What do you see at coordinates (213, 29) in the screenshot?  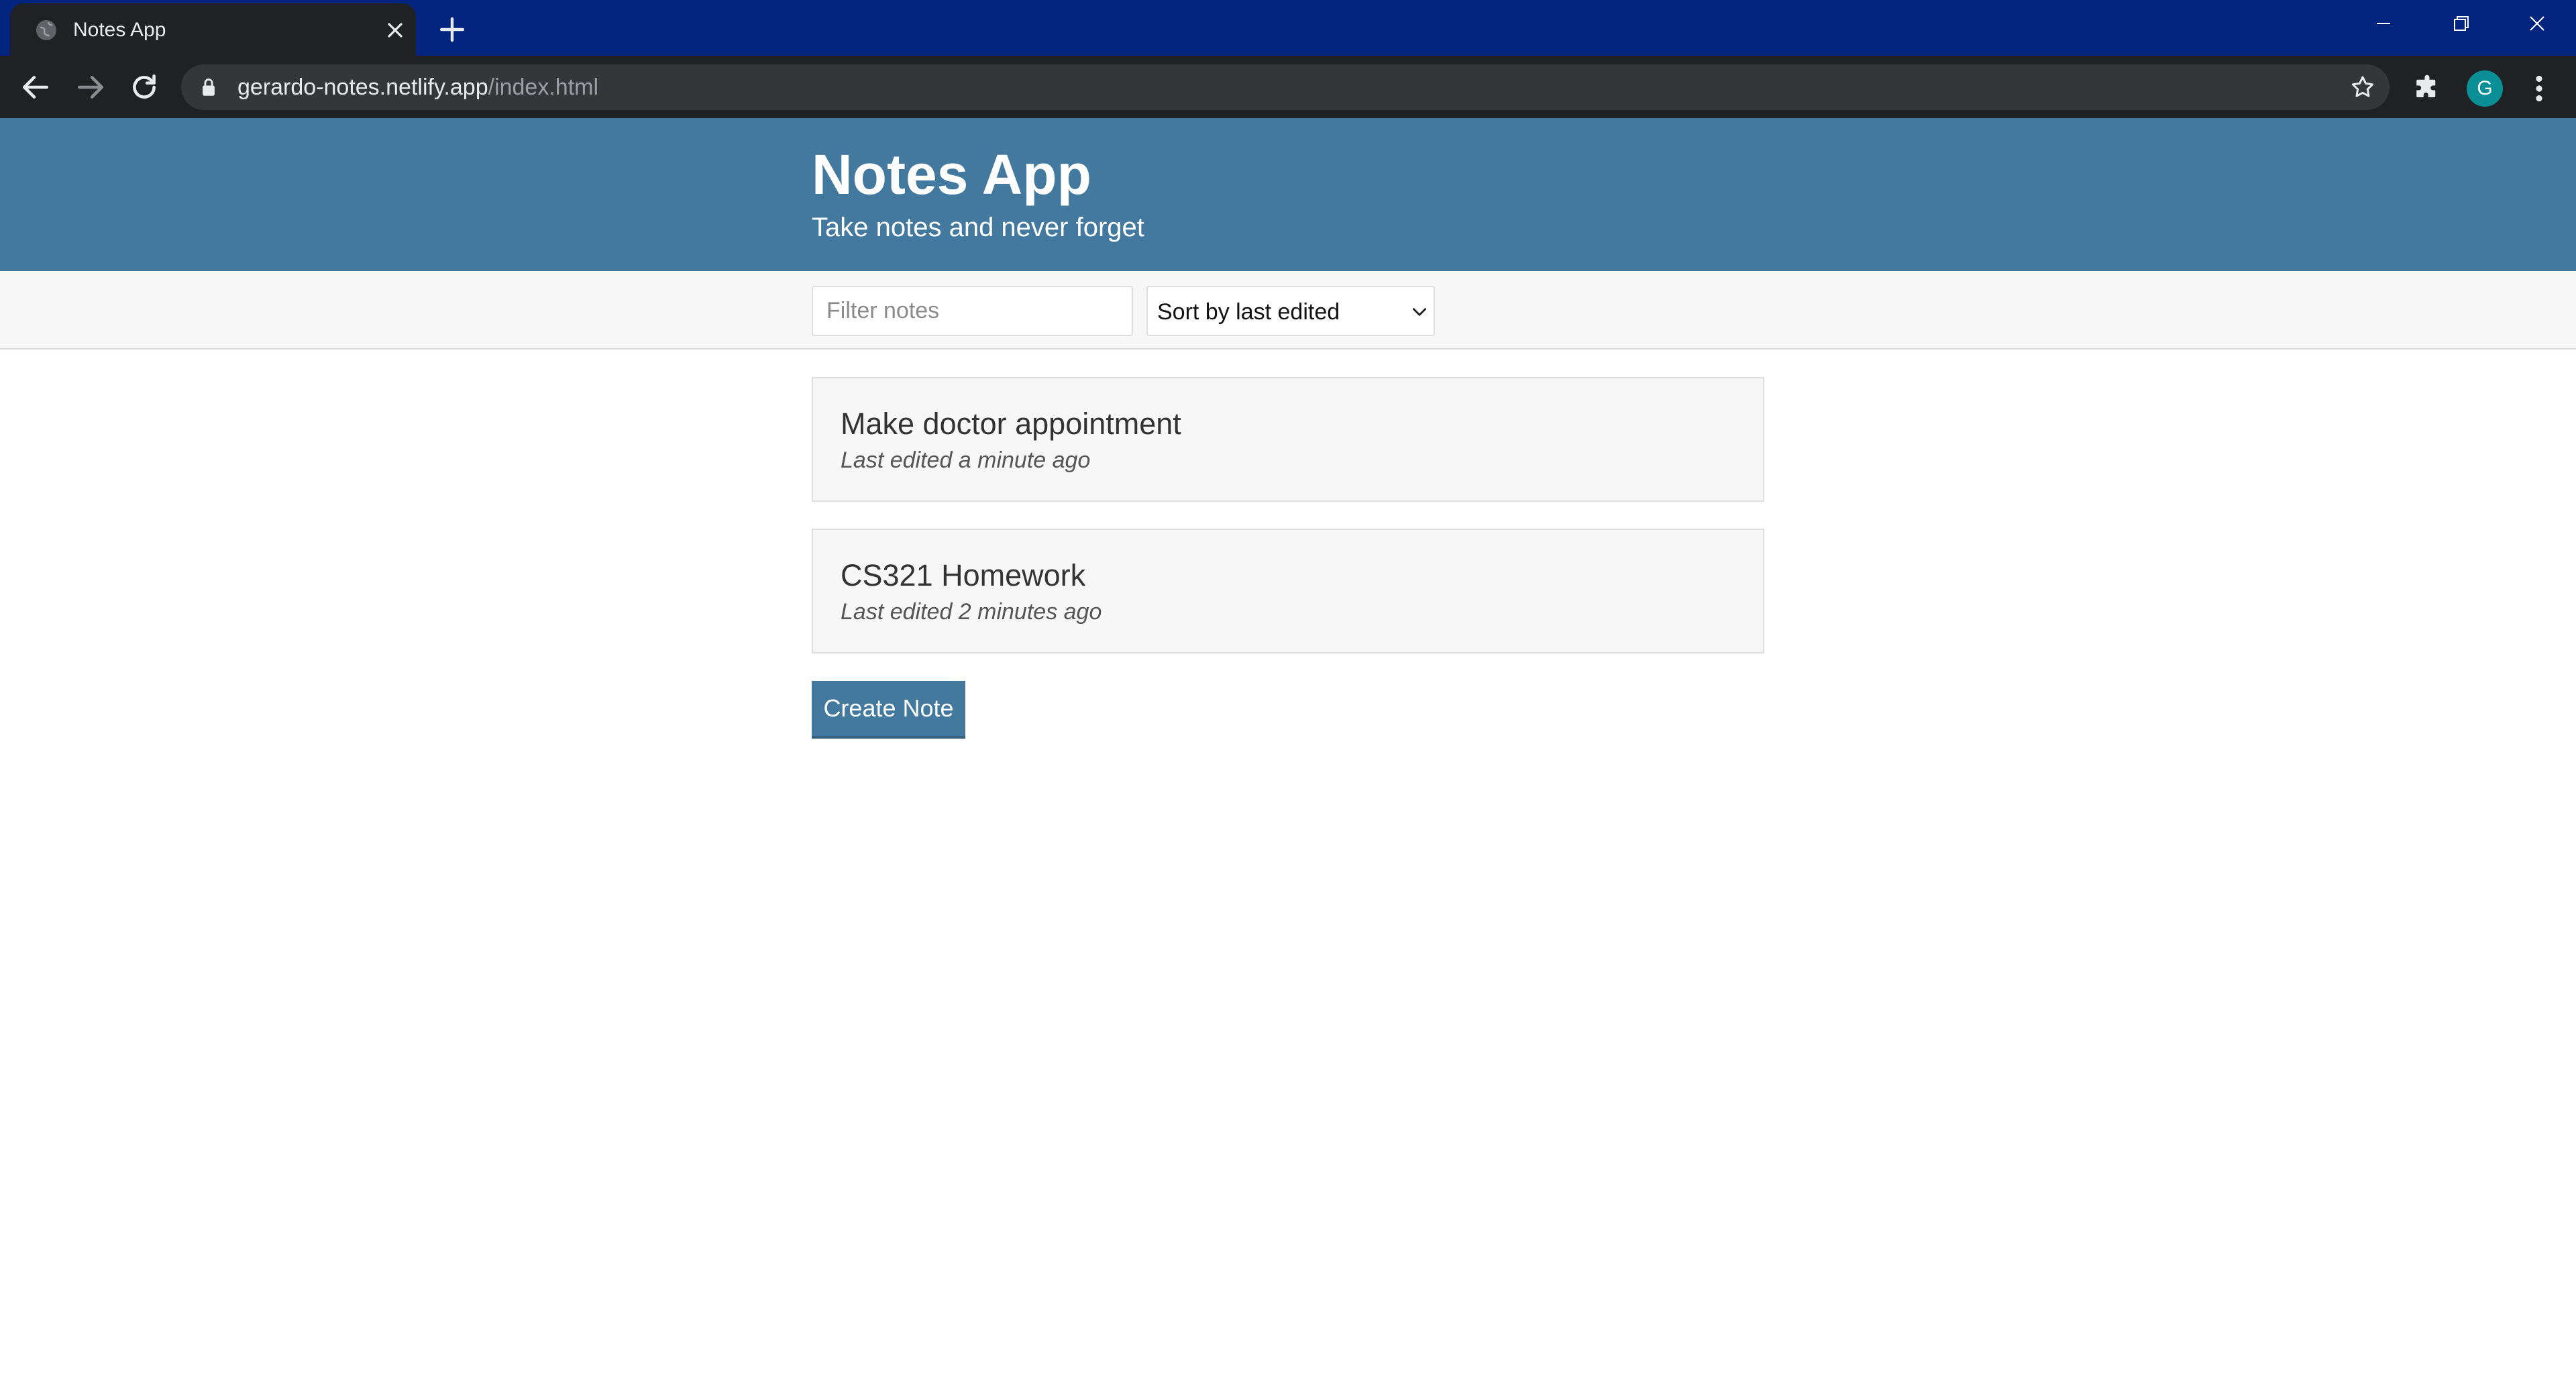 I see `browser-tab: Notes App` at bounding box center [213, 29].